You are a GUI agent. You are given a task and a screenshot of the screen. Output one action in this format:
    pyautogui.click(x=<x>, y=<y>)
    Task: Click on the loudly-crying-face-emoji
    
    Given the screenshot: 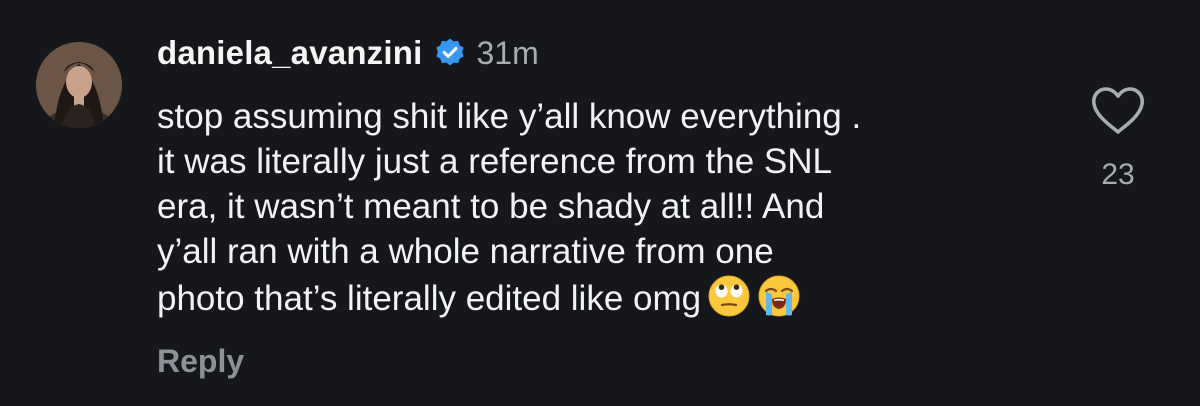 What is the action you would take?
    pyautogui.click(x=779, y=296)
    